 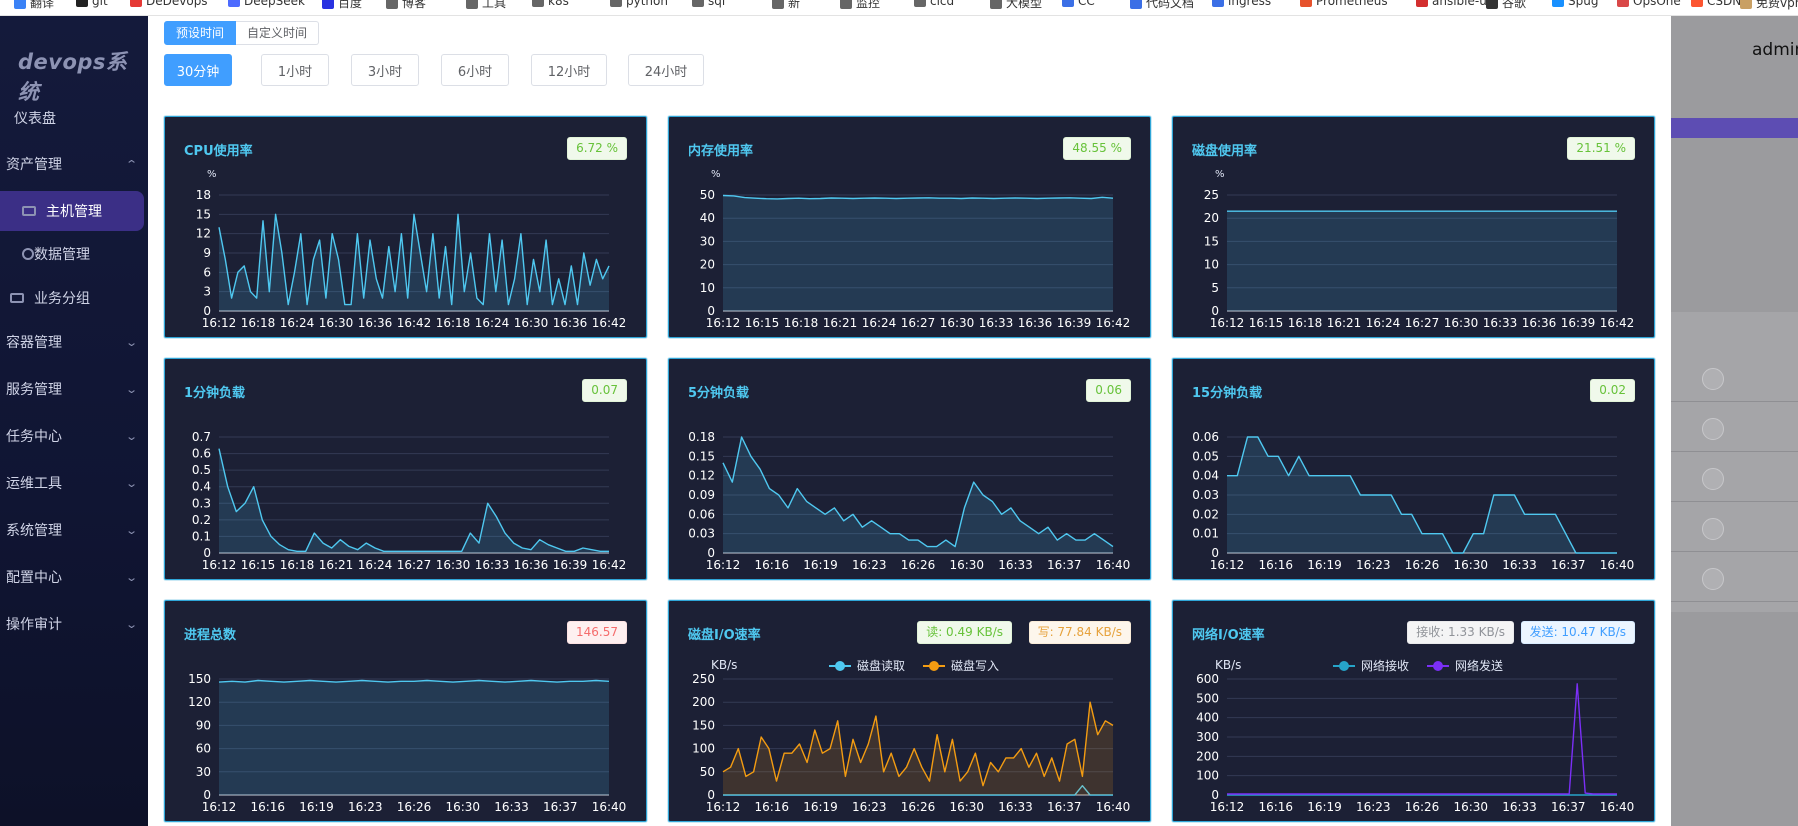 What do you see at coordinates (1777, 5) in the screenshot?
I see `bookmark-label: 免费vpn` at bounding box center [1777, 5].